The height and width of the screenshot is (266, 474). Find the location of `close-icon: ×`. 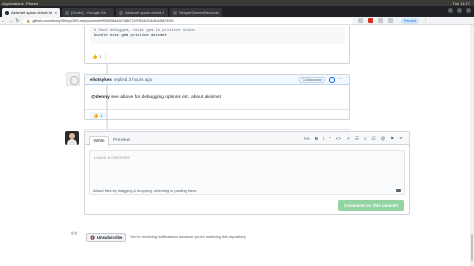

close-icon: × is located at coordinates (56, 12).